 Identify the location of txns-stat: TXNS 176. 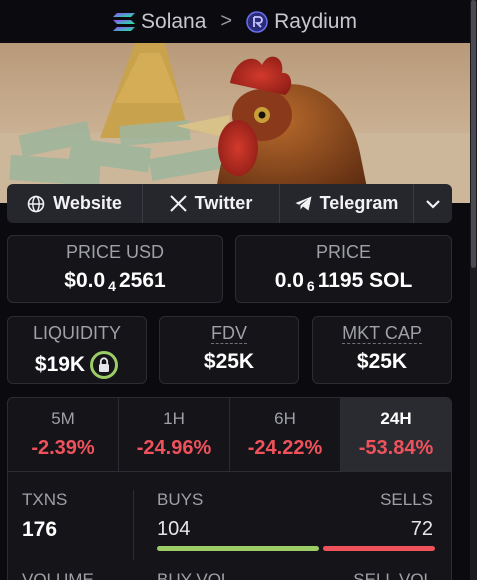
(44, 516).